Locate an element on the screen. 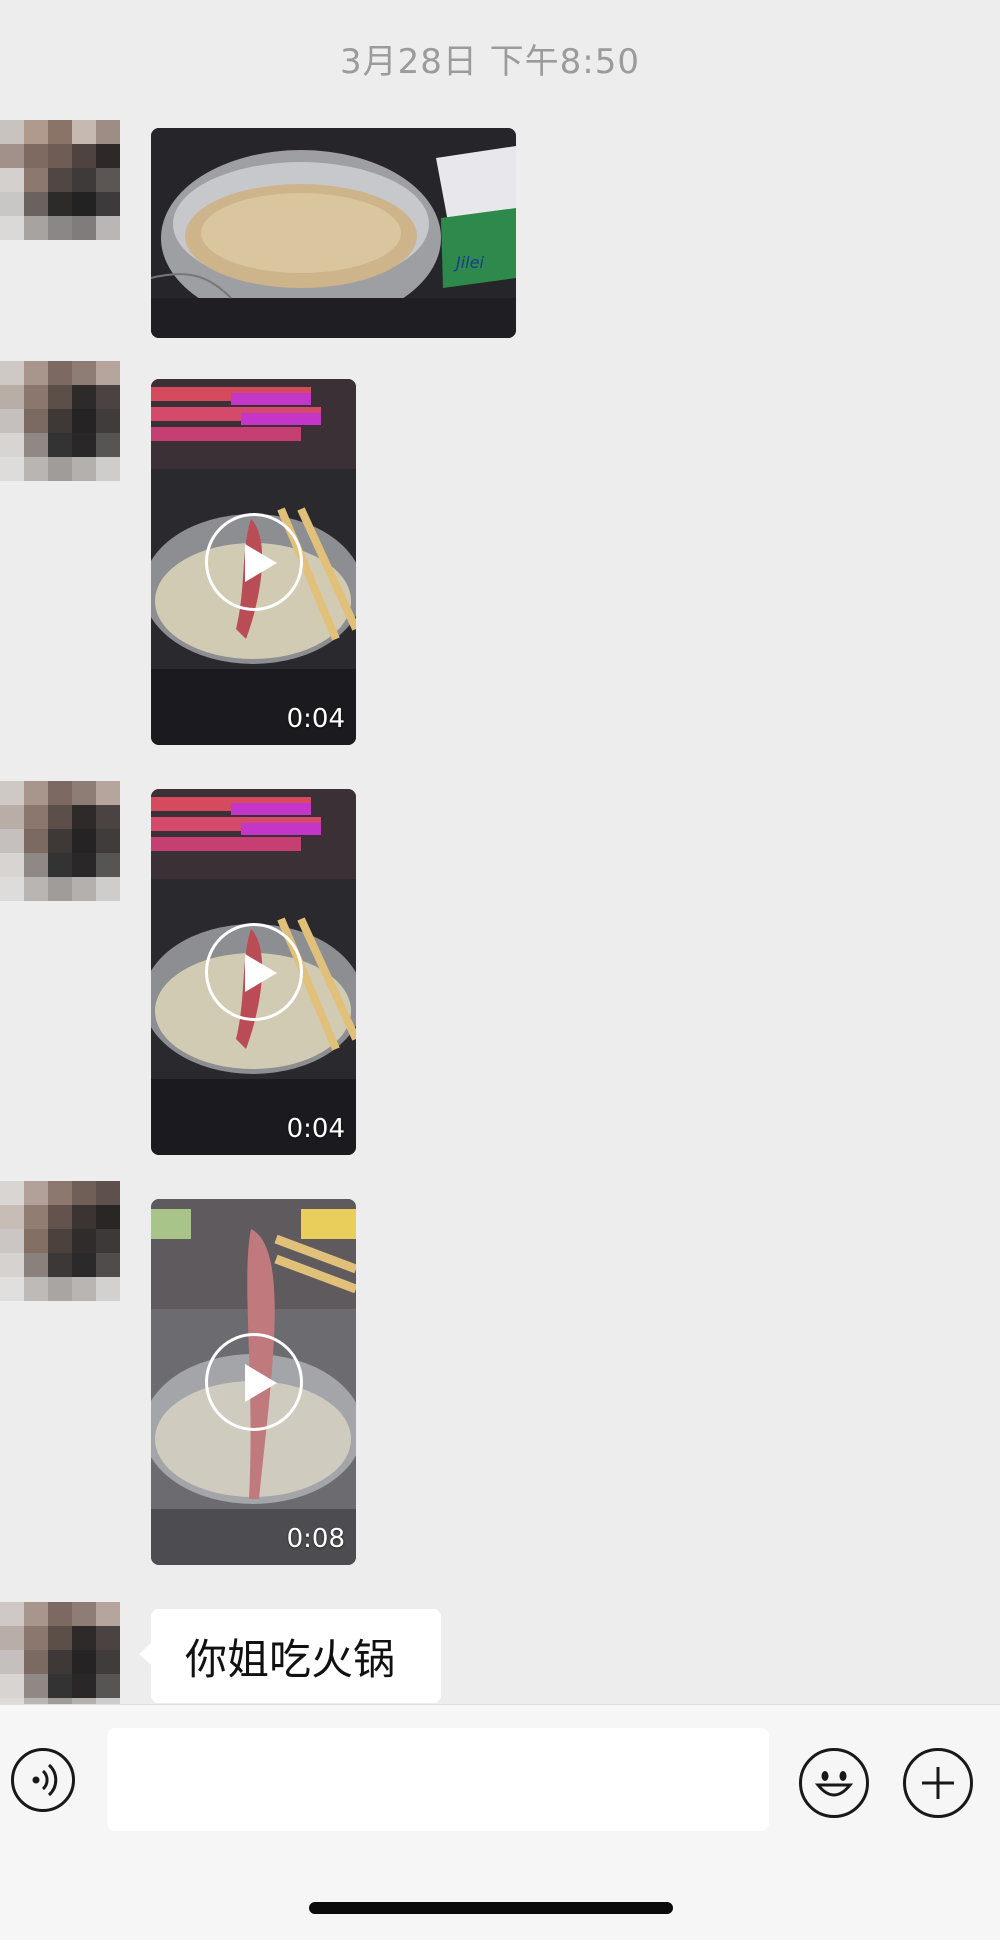  emoji-icon is located at coordinates (834, 1783).